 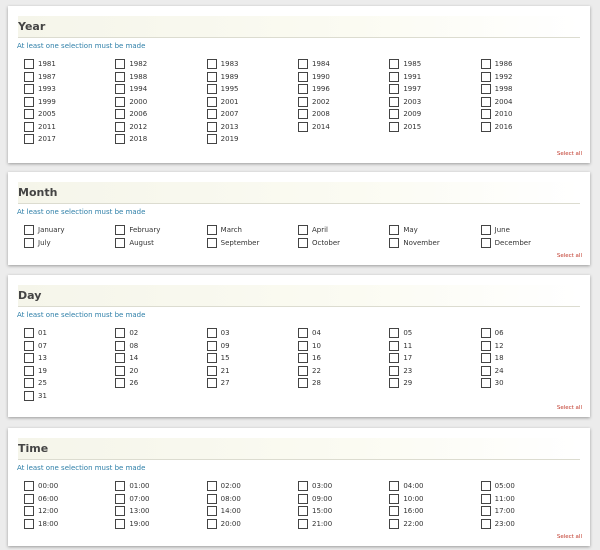 What do you see at coordinates (69, 77) in the screenshot?
I see `year-option: 1987` at bounding box center [69, 77].